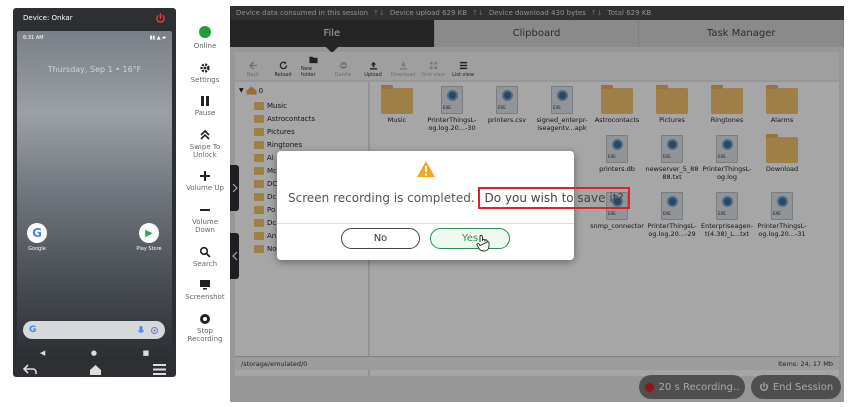 The width and height of the screenshot is (850, 407). What do you see at coordinates (483, 243) in the screenshot?
I see `hand-cursor-icon` at bounding box center [483, 243].